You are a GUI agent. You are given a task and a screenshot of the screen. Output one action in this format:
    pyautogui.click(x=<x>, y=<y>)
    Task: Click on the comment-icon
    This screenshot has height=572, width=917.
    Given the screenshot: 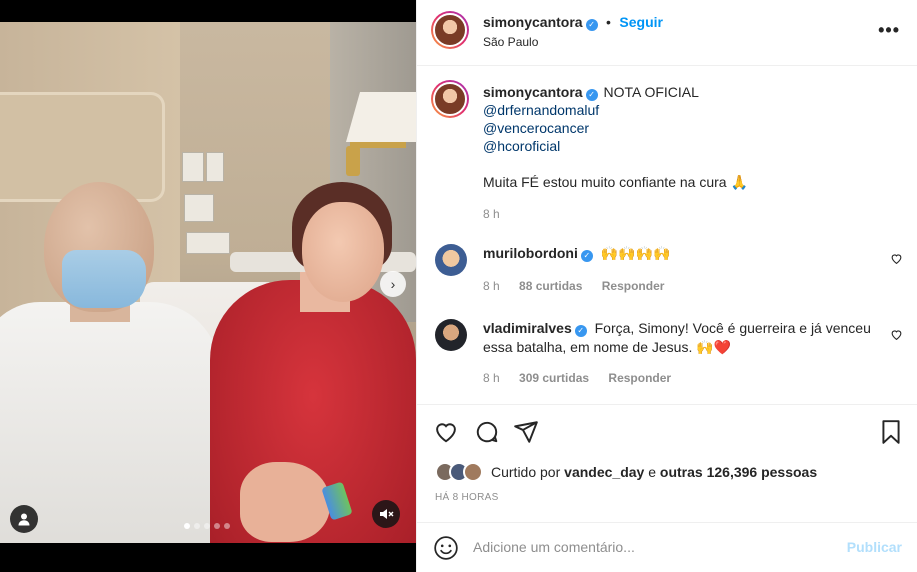 What is the action you would take?
    pyautogui.click(x=487, y=432)
    